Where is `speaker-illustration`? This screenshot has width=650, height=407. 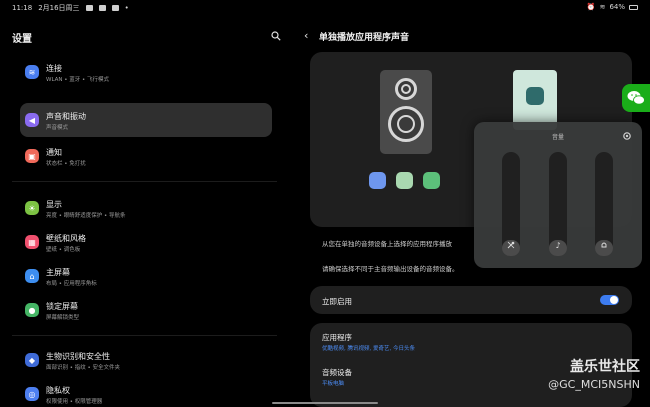 speaker-illustration is located at coordinates (406, 112).